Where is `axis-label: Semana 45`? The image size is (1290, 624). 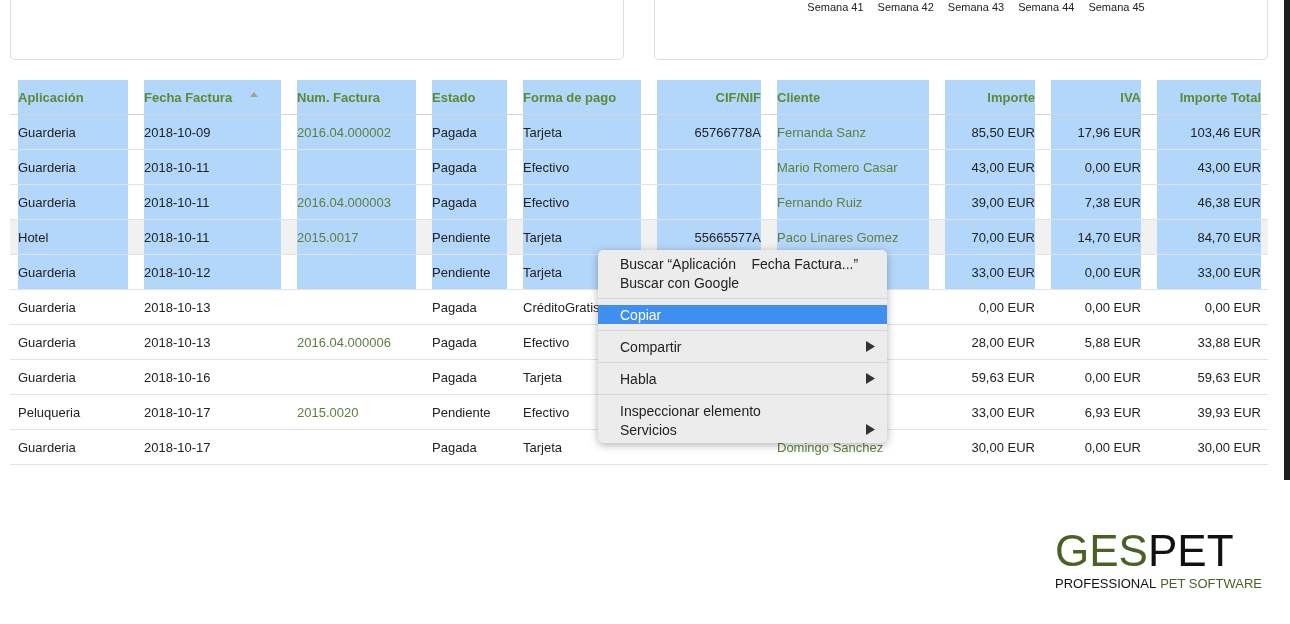
axis-label: Semana 45 is located at coordinates (1116, 7).